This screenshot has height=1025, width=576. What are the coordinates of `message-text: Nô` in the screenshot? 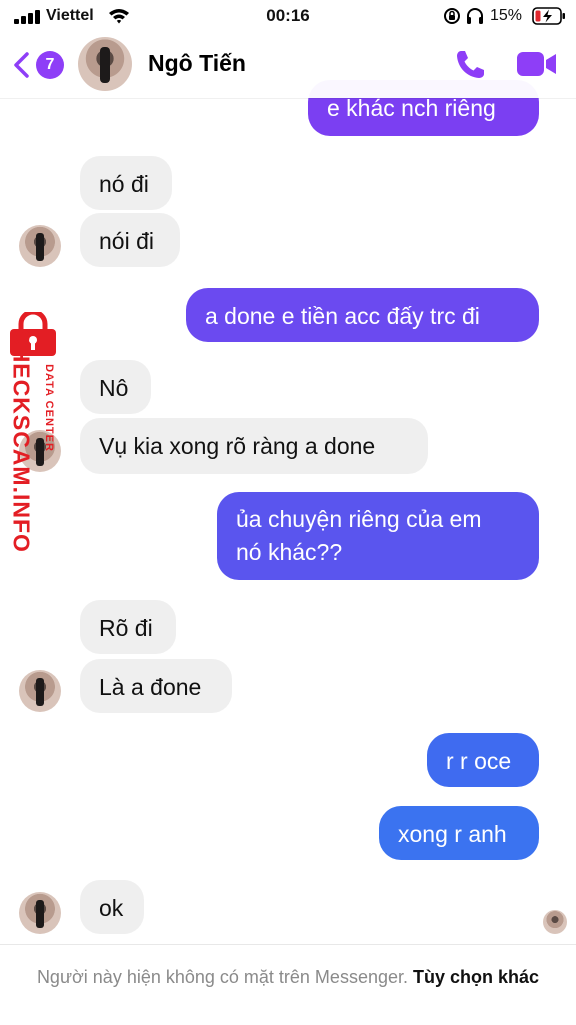 It's located at (114, 388).